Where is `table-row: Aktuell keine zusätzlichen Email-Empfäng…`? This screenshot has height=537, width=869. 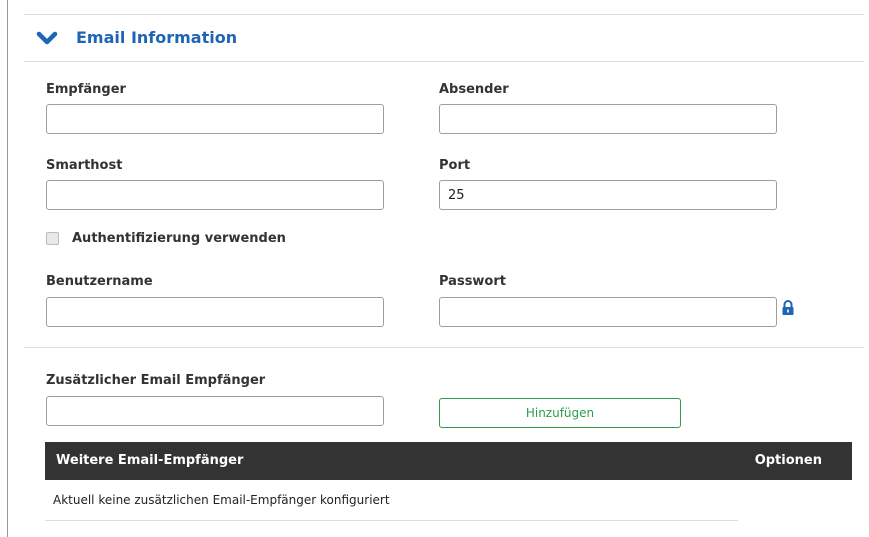
table-row: Aktuell keine zusätzlichen Email-Empfäng… is located at coordinates (391, 500).